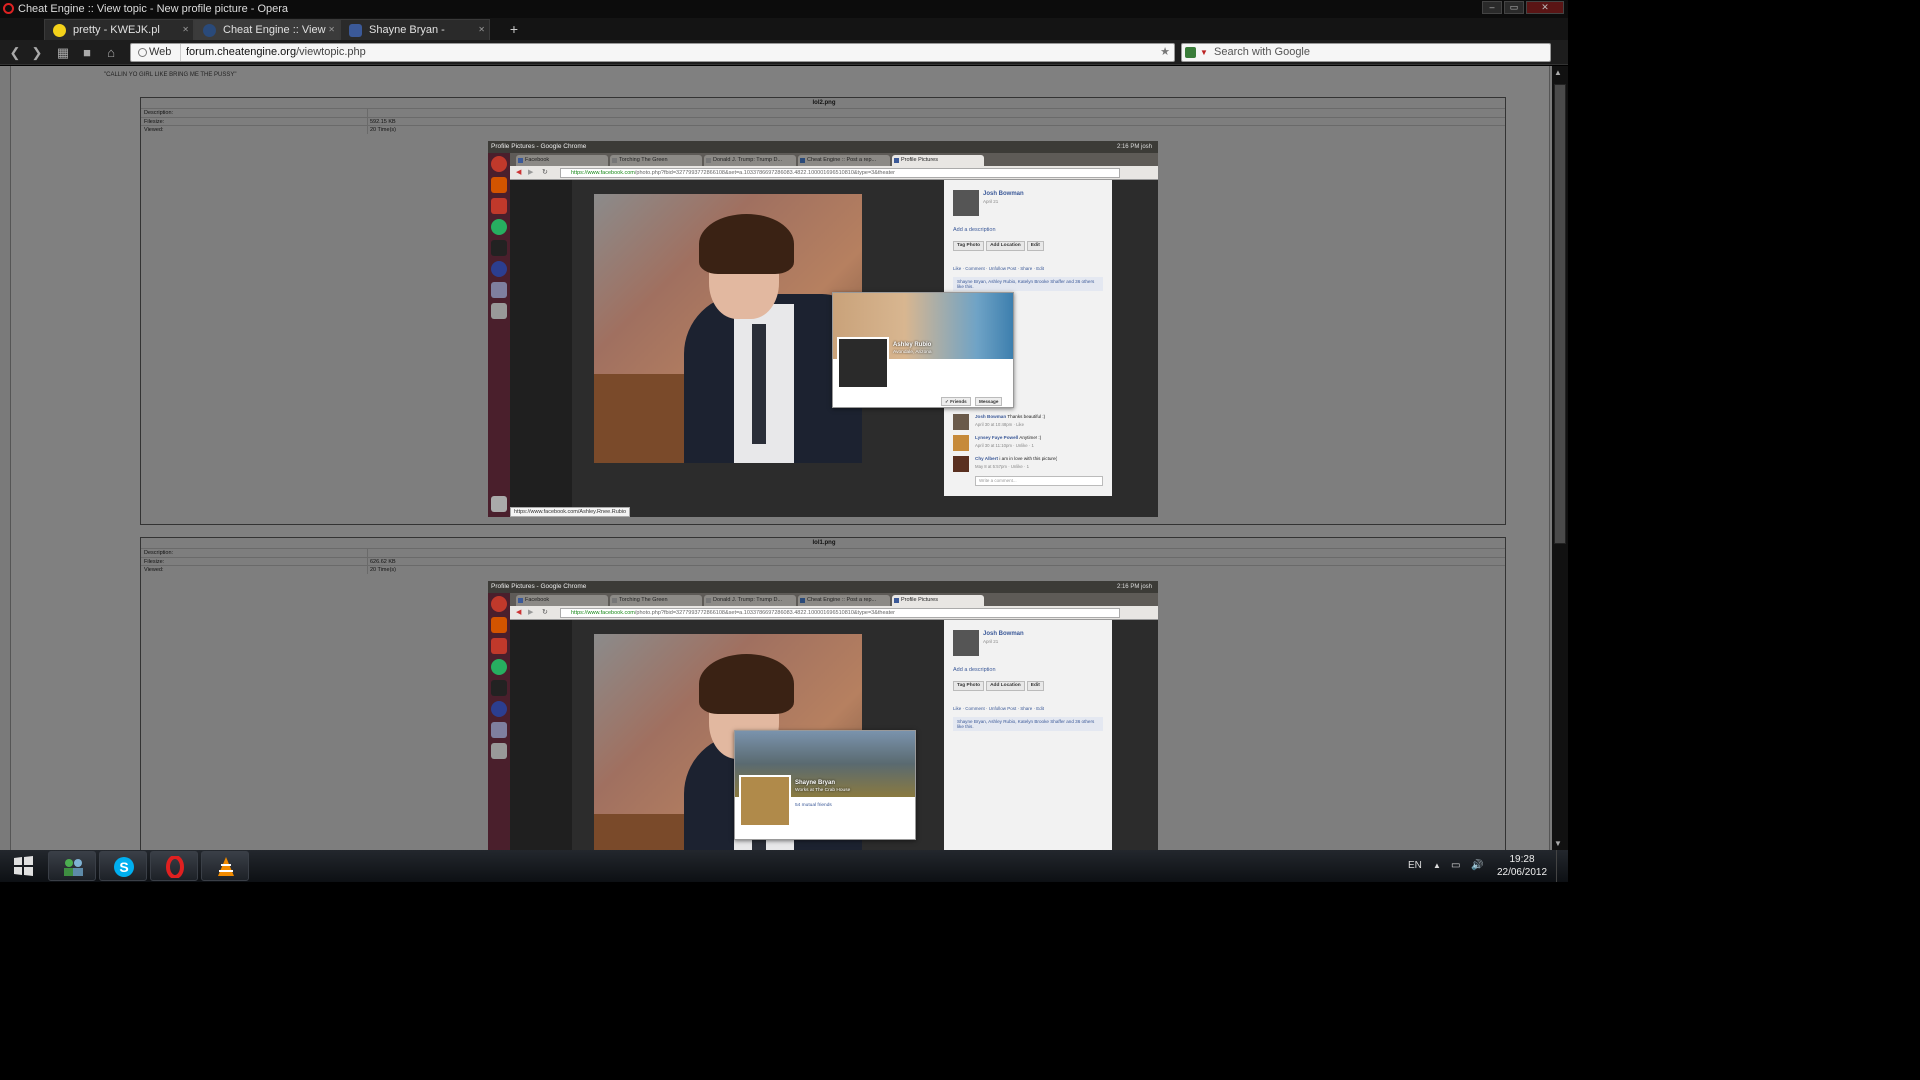 The width and height of the screenshot is (1920, 1080). I want to click on chrome-tab: Torching The Green, so click(656, 160).